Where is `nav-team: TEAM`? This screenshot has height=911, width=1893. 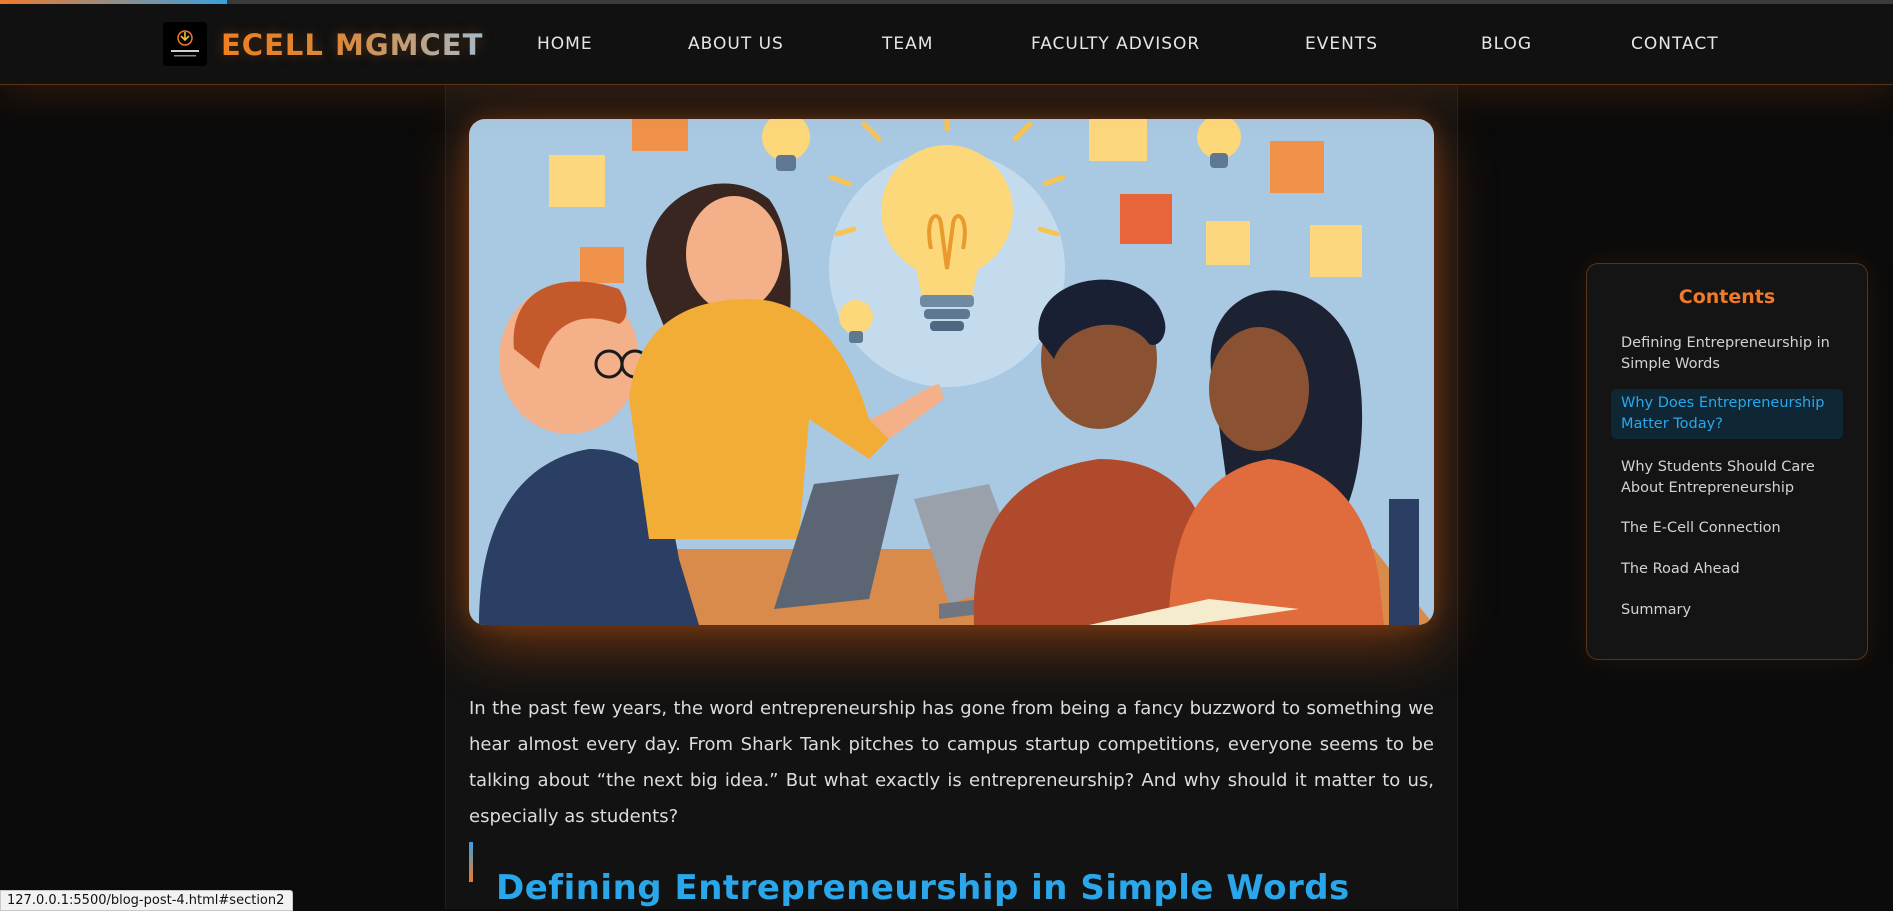 nav-team: TEAM is located at coordinates (907, 44).